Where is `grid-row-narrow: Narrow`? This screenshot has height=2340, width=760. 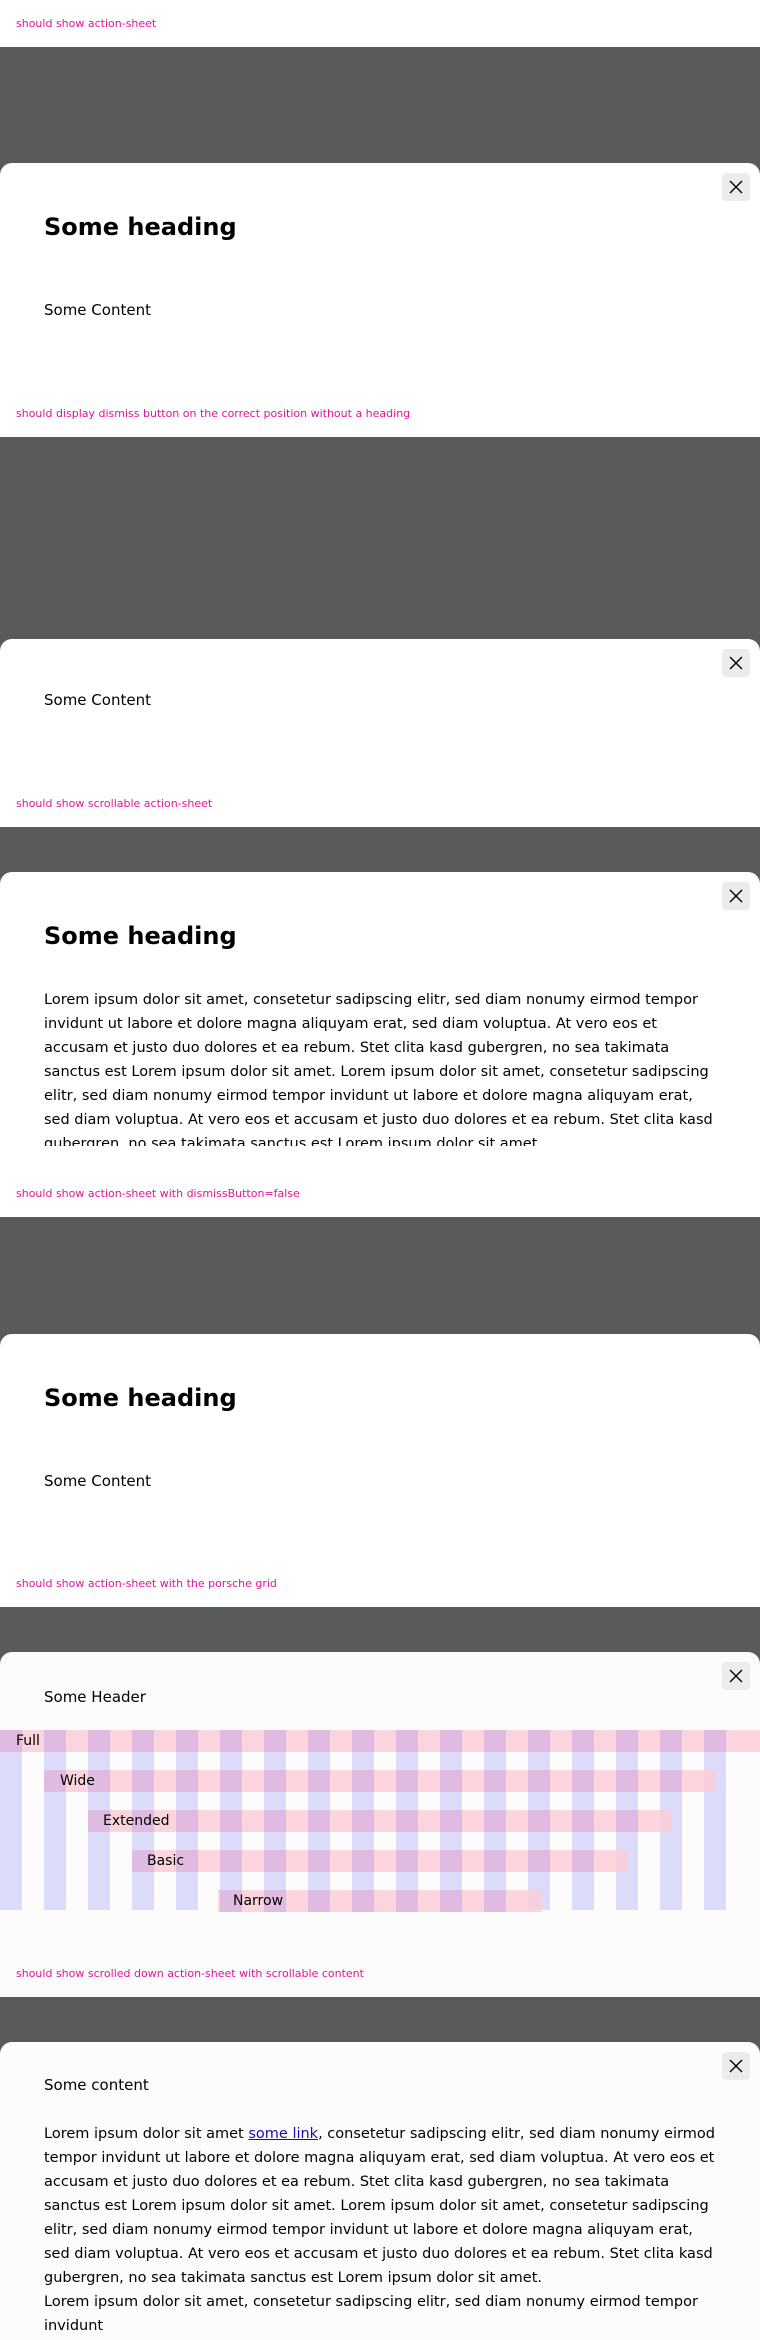 grid-row-narrow: Narrow is located at coordinates (380, 1901).